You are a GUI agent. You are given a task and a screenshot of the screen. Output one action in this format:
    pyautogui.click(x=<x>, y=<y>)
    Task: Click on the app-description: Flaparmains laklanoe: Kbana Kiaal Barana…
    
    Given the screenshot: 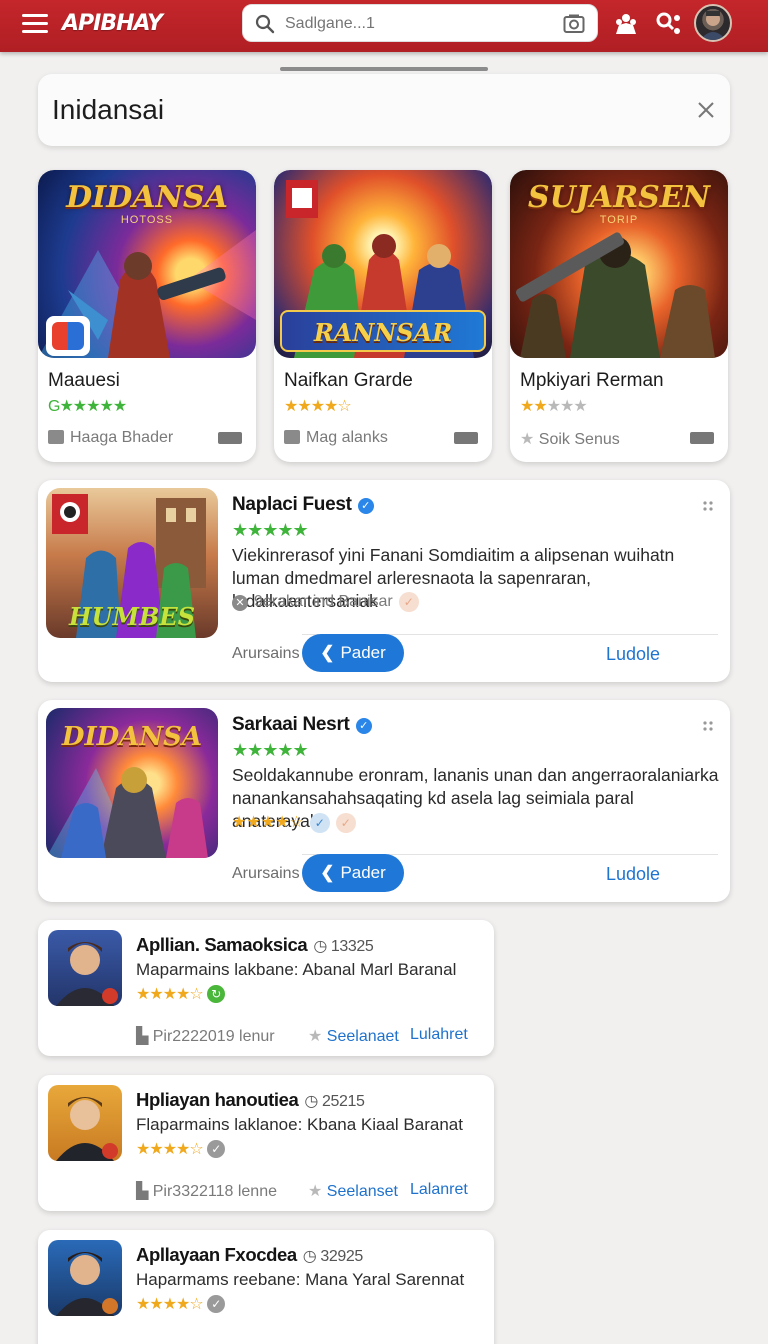 What is the action you would take?
    pyautogui.click(x=299, y=1124)
    